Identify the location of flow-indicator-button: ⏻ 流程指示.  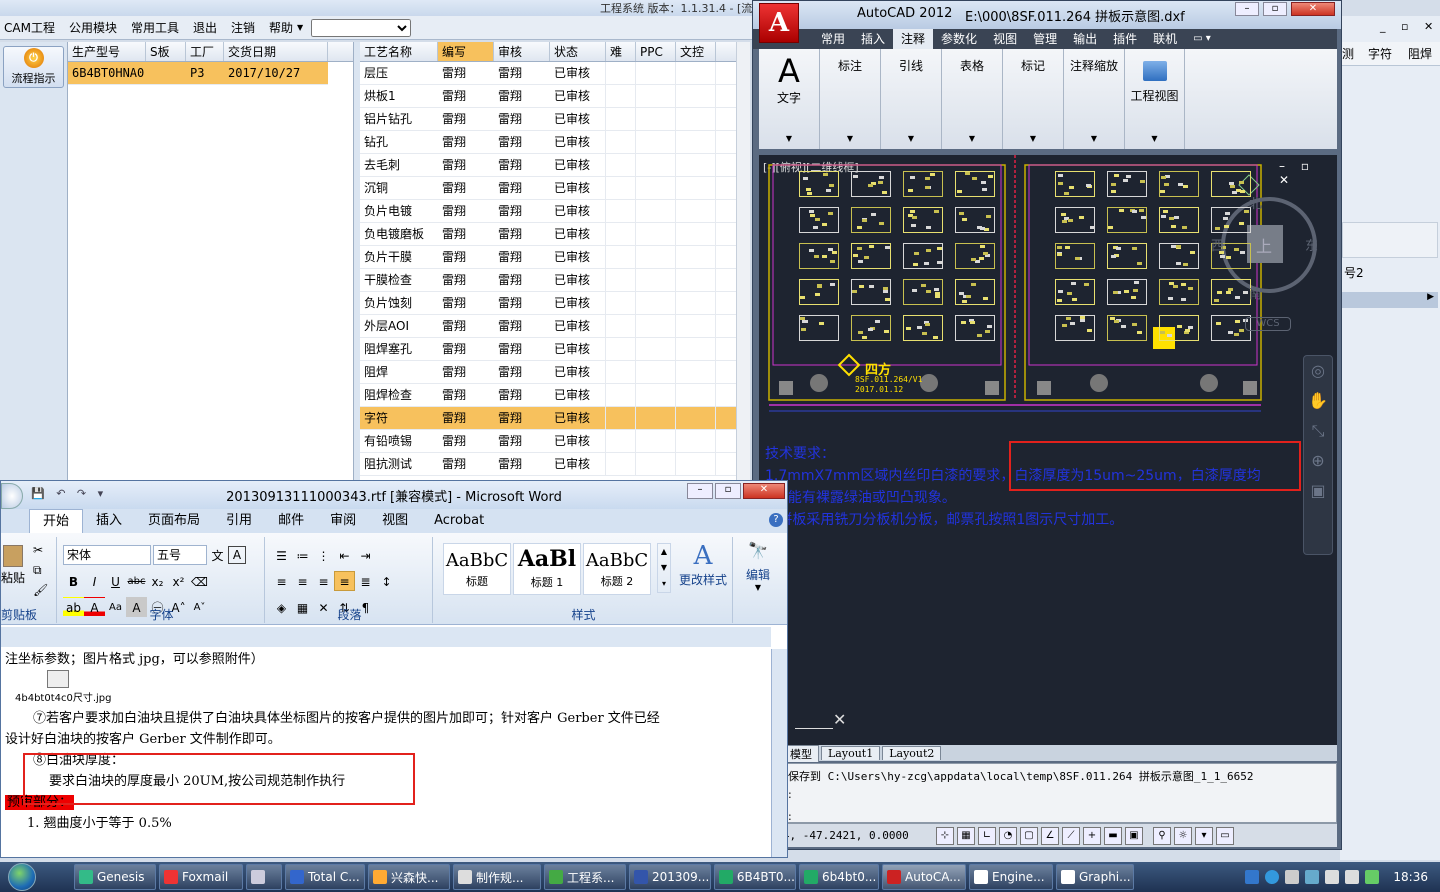
(33, 67).